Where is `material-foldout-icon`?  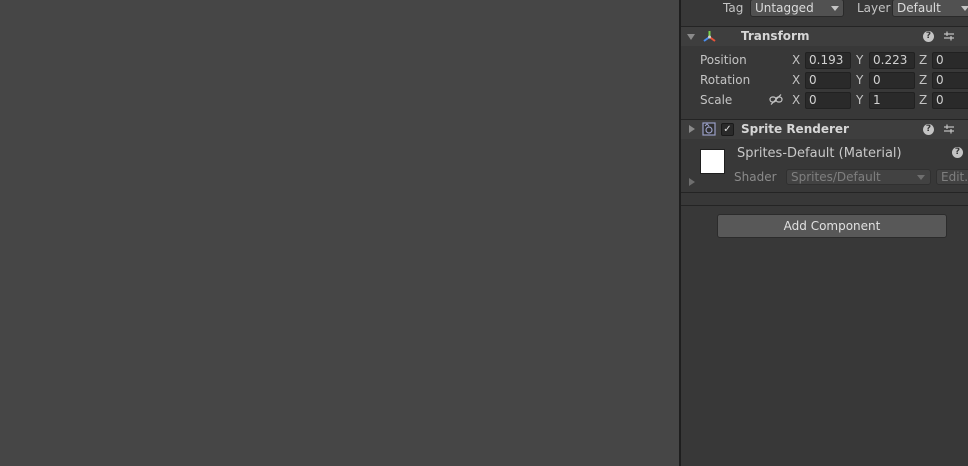
material-foldout-icon is located at coordinates (692, 182).